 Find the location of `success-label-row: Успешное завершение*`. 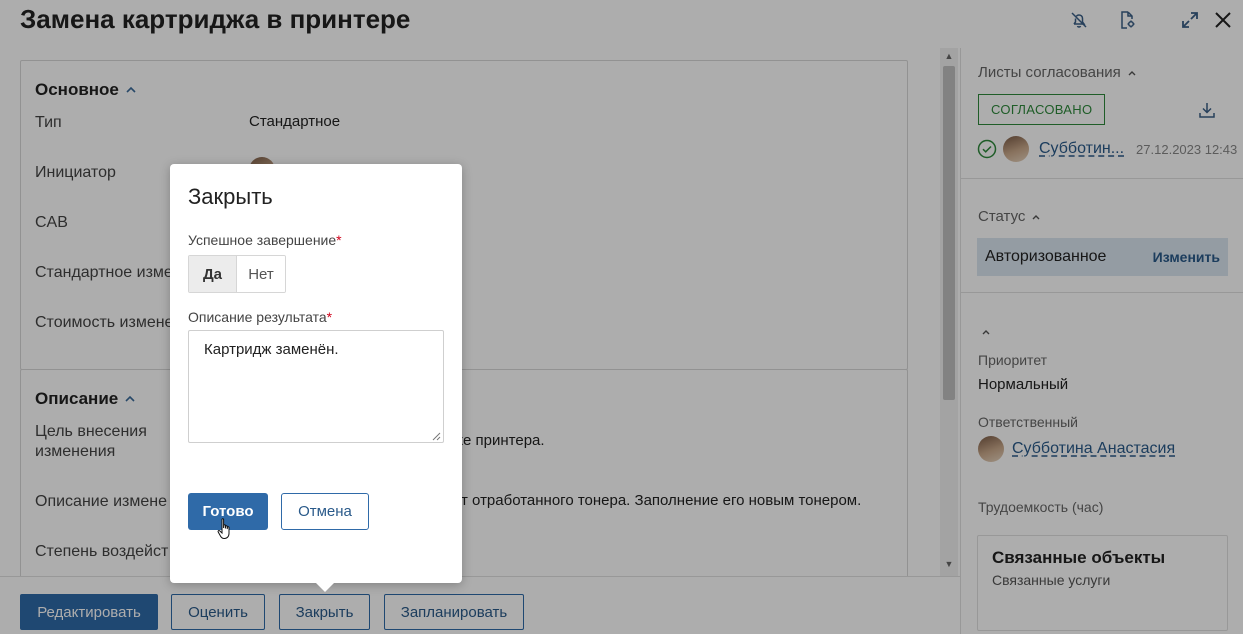

success-label-row: Успешное завершение* is located at coordinates (265, 240).